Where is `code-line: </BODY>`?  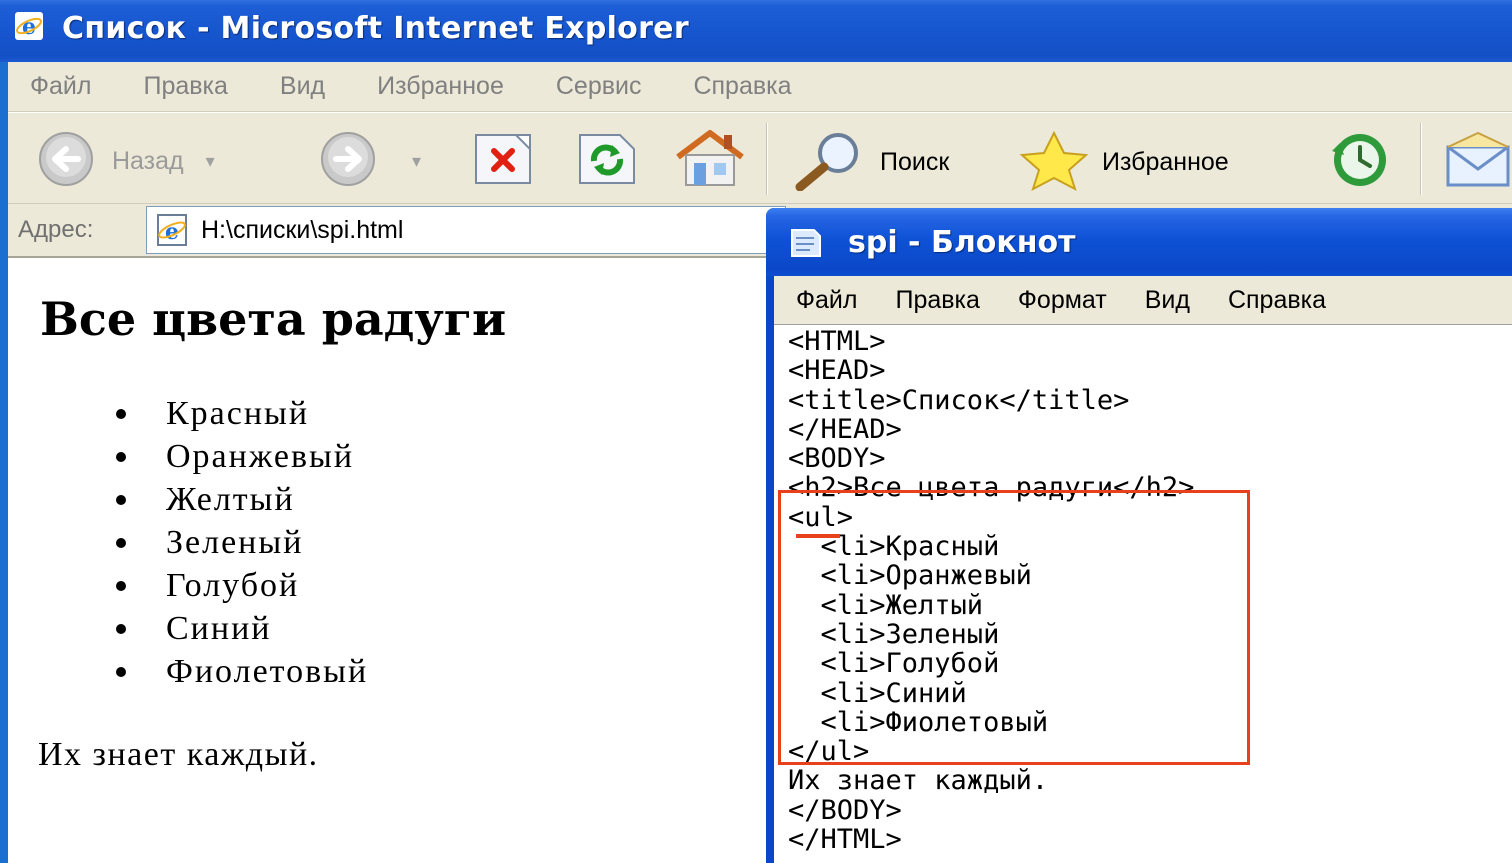
code-line: </BODY> is located at coordinates (845, 810).